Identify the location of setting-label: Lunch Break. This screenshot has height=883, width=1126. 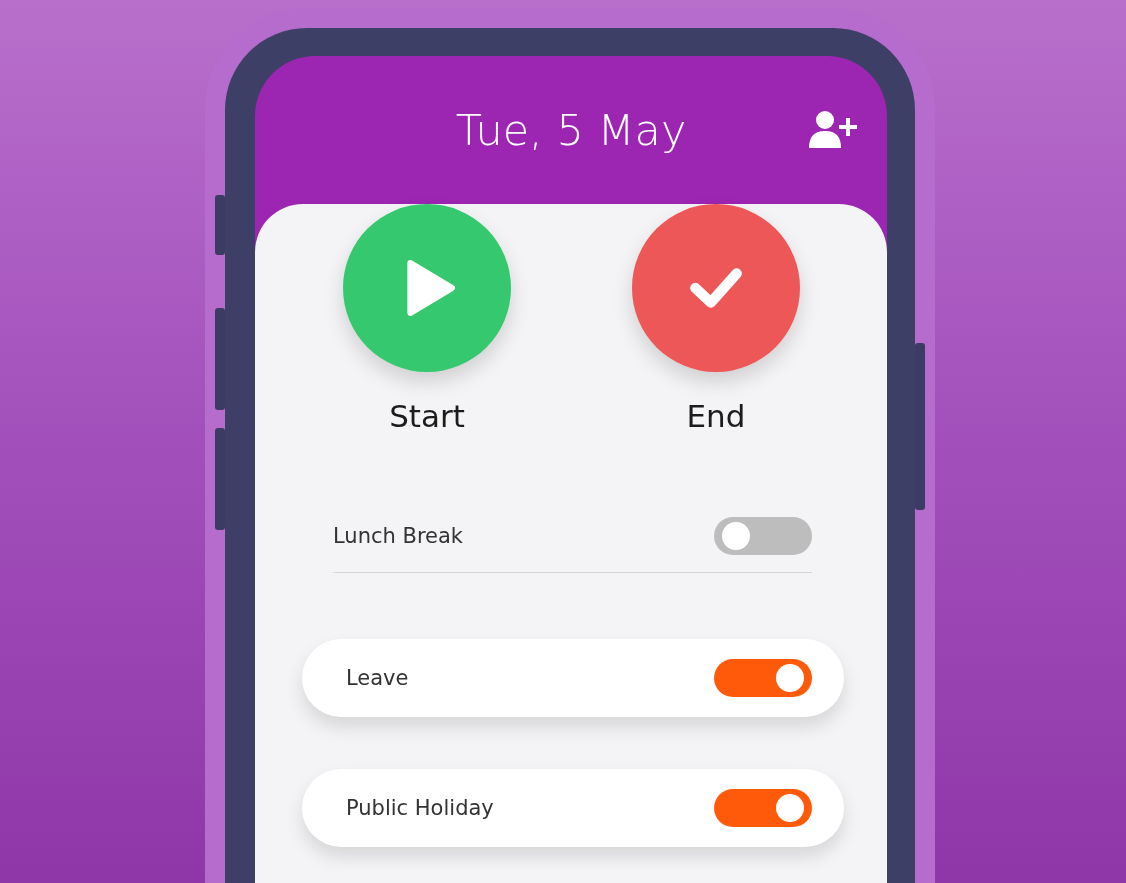
(398, 536).